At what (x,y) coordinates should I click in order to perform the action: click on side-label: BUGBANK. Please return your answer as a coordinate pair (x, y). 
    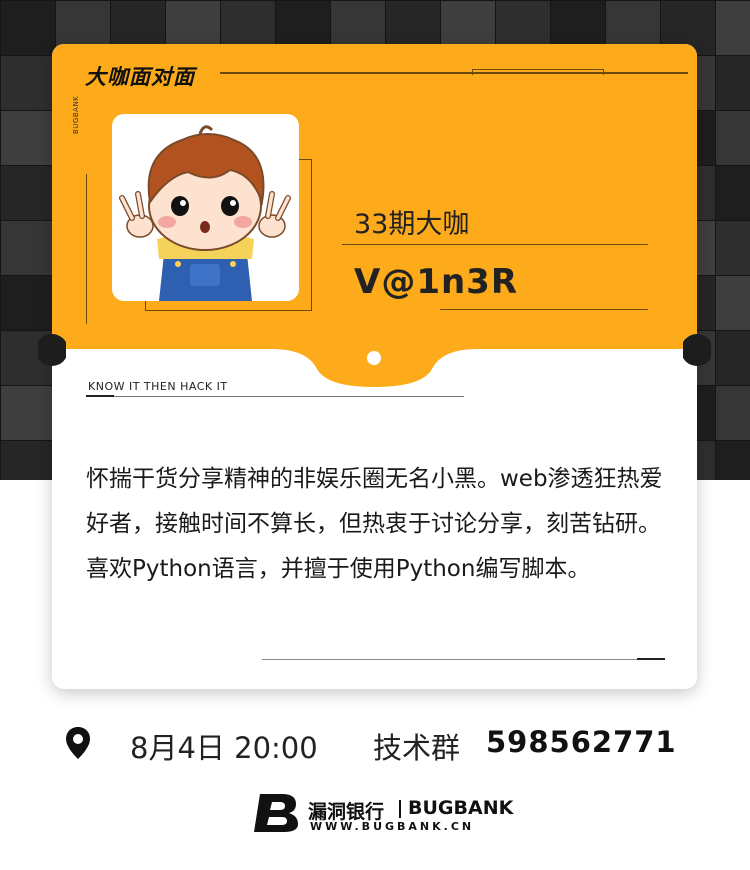
    Looking at the image, I should click on (76, 114).